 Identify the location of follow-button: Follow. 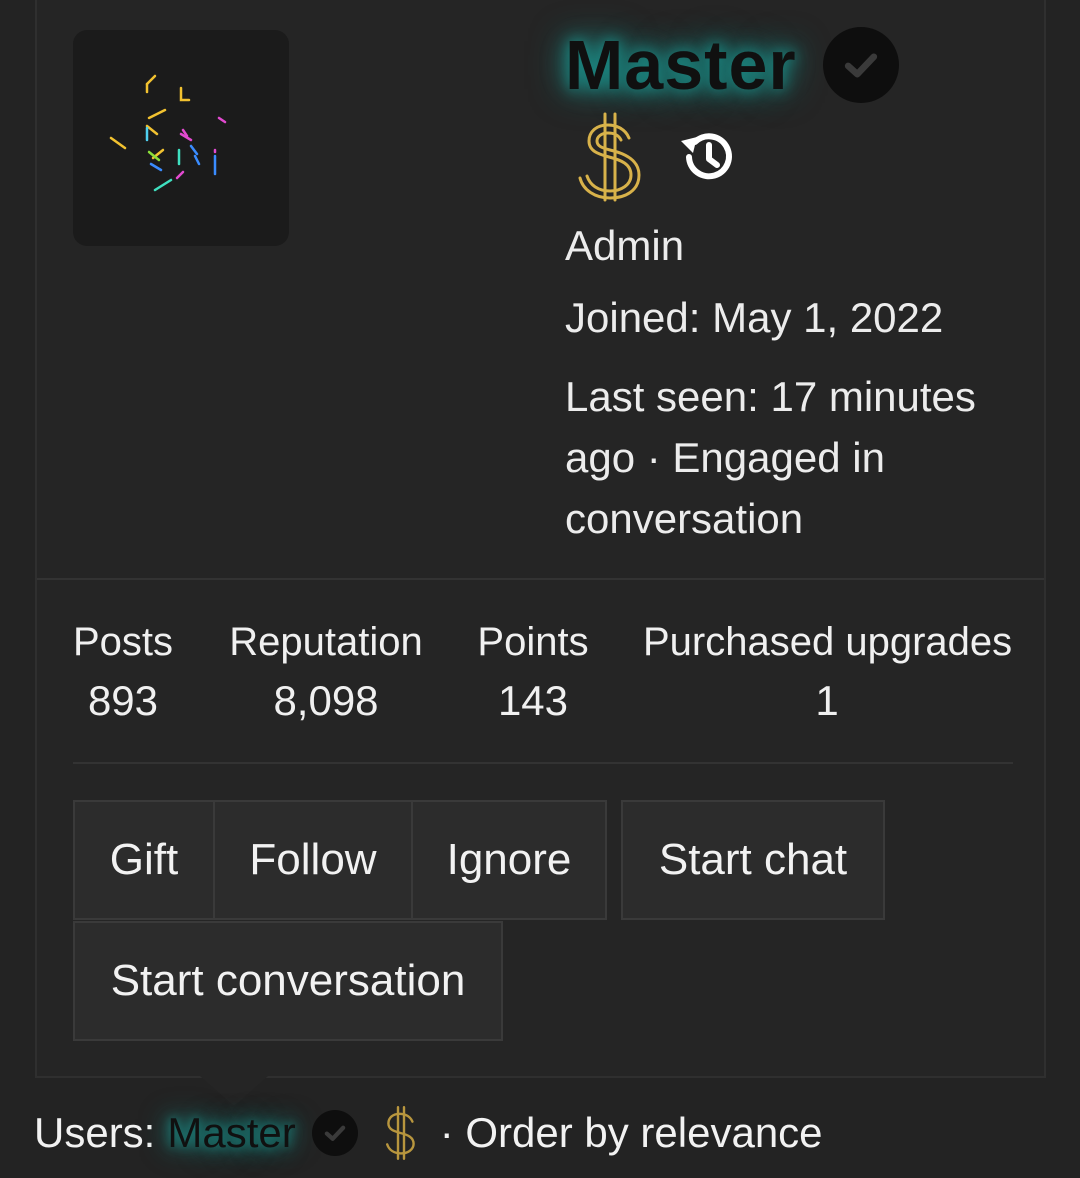
(313, 860).